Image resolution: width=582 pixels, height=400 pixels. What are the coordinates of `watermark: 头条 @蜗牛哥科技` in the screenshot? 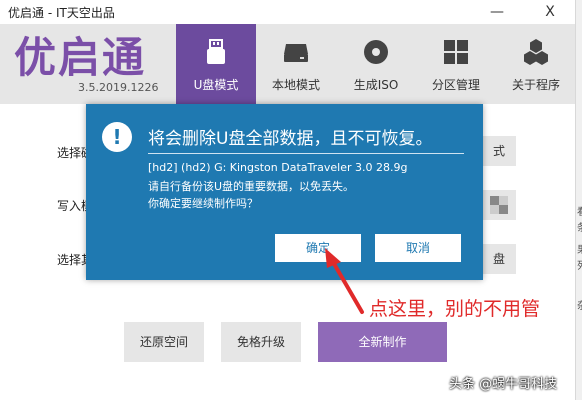 It's located at (503, 384).